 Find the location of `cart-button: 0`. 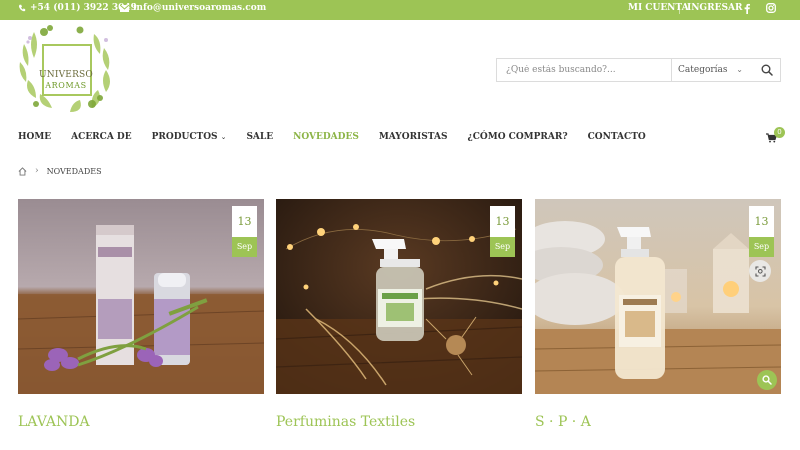

cart-button: 0 is located at coordinates (776, 135).